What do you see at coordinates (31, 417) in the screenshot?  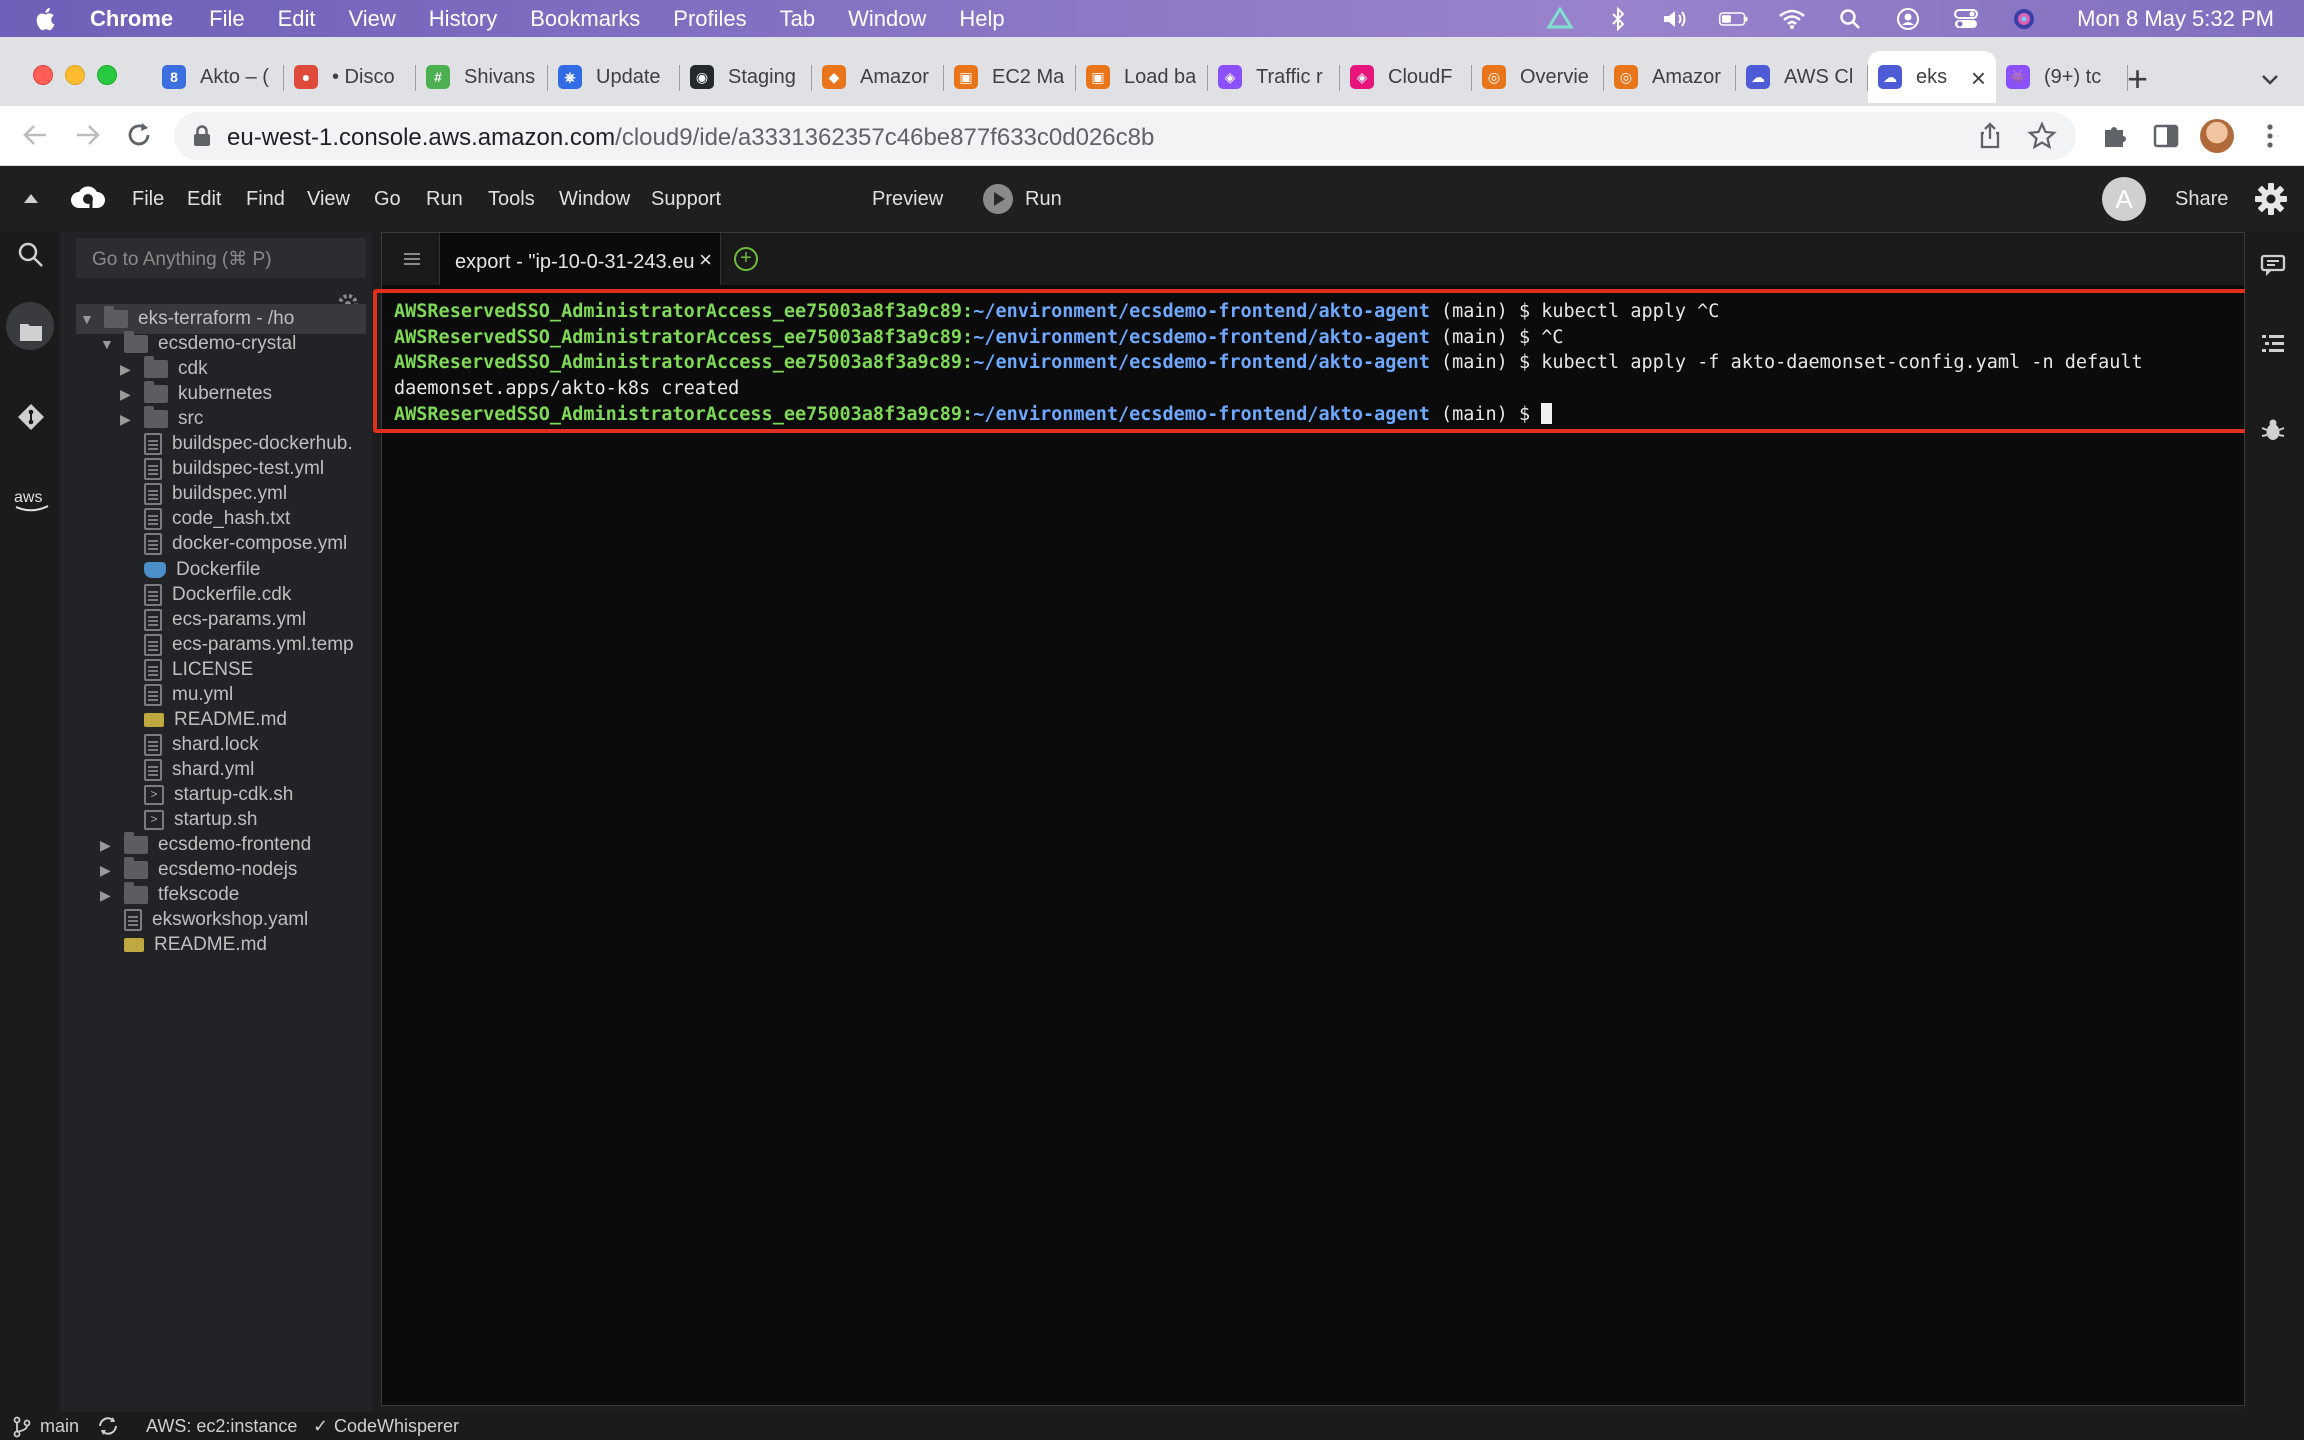 I see `source-control-icon` at bounding box center [31, 417].